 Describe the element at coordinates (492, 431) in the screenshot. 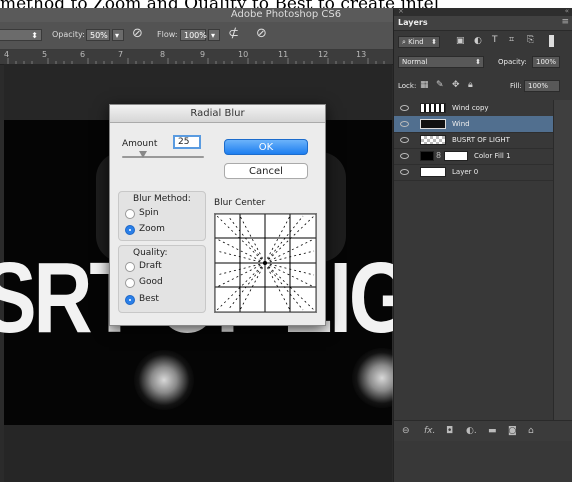

I see `folder-icon: ▬` at that location.